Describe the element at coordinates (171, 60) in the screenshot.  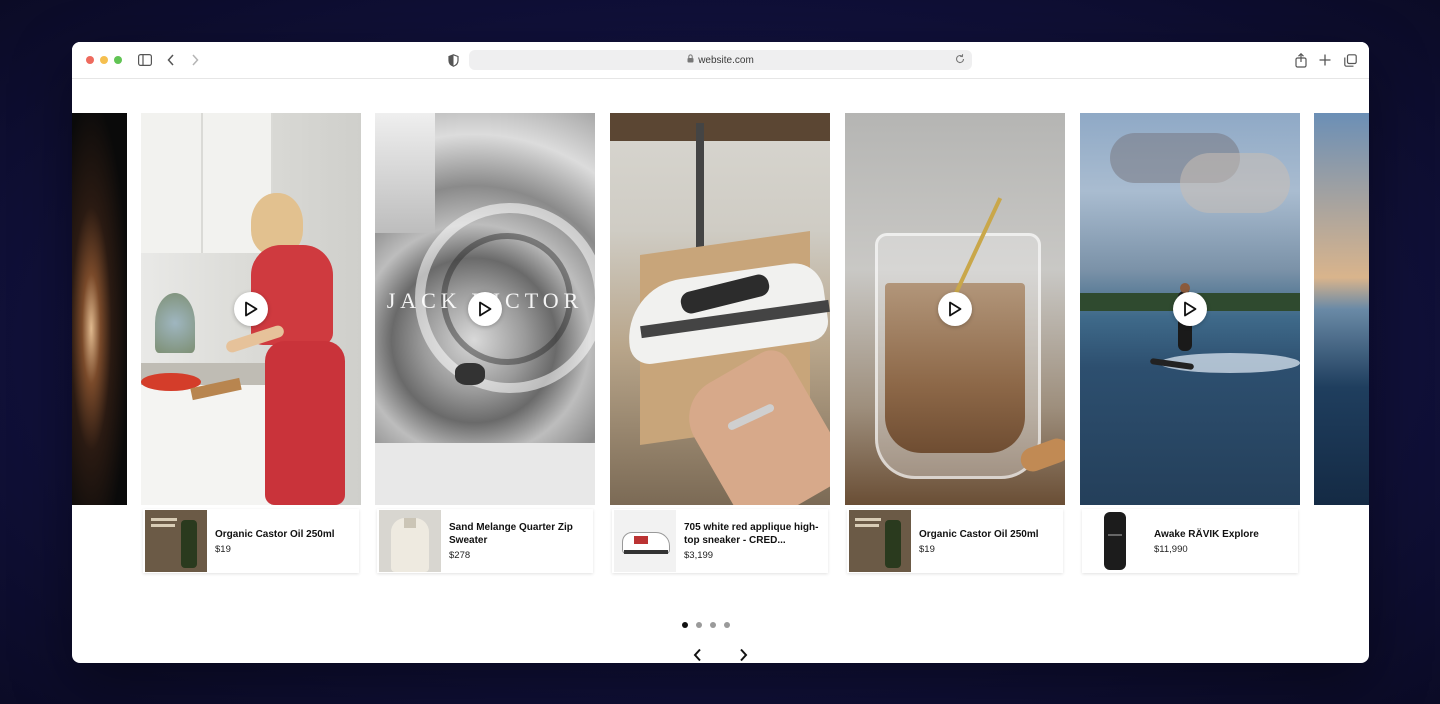
I see `back-icon` at that location.